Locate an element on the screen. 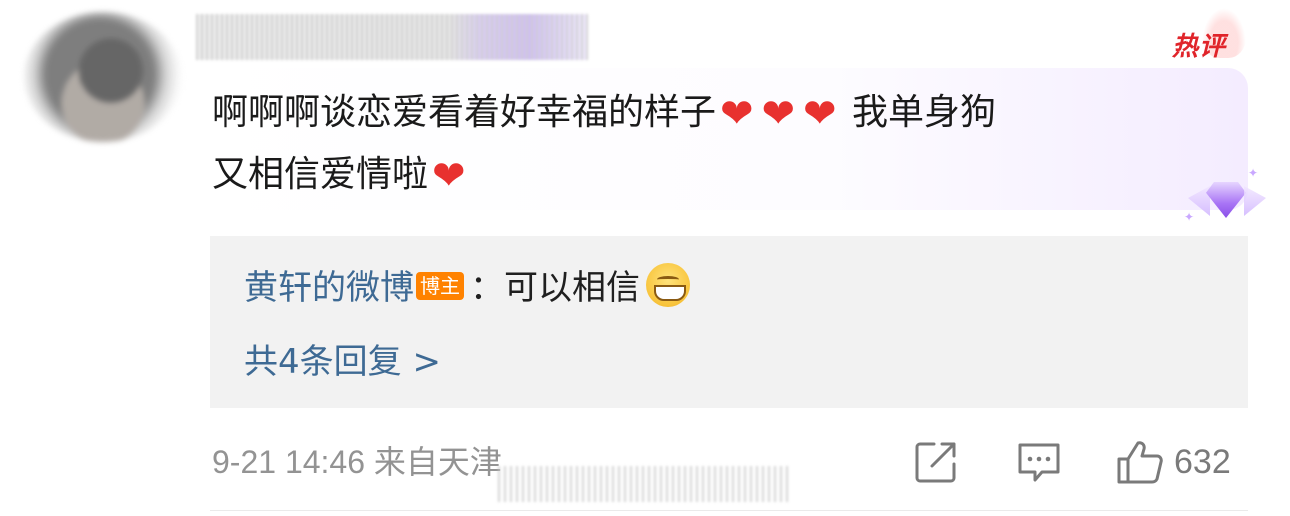  more-replies-link: 共4条回复 > is located at coordinates (342, 362).